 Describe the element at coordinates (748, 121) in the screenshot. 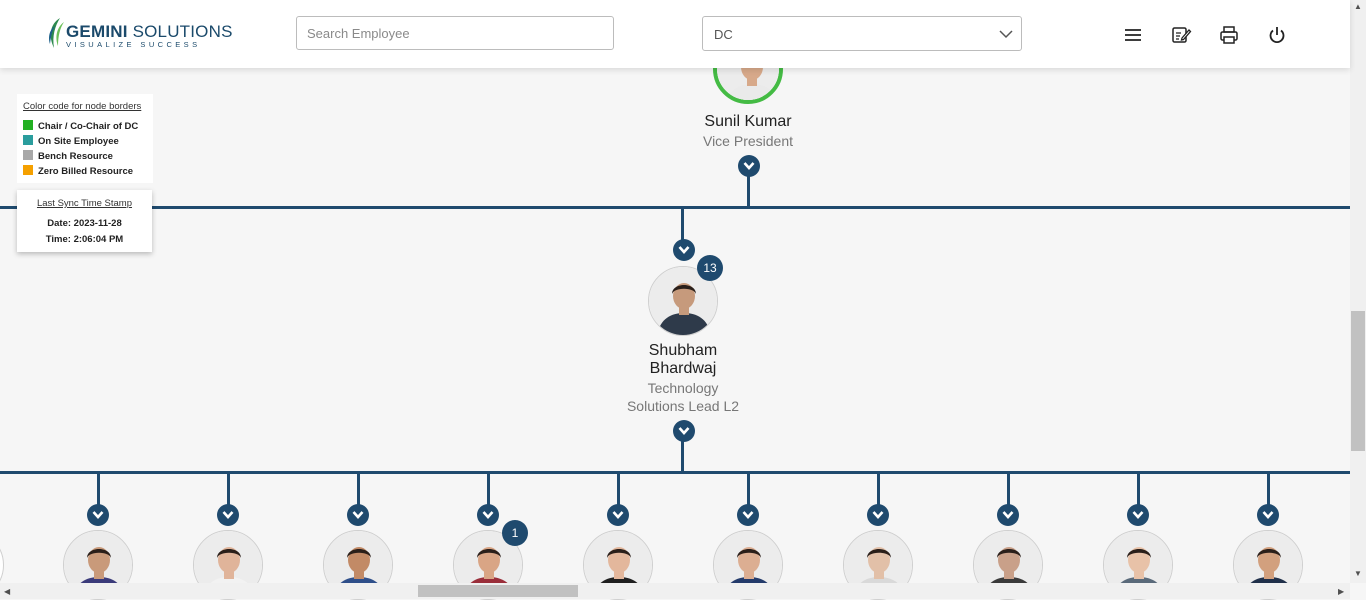

I see `root-employee-name: Sunil Kumar` at that location.